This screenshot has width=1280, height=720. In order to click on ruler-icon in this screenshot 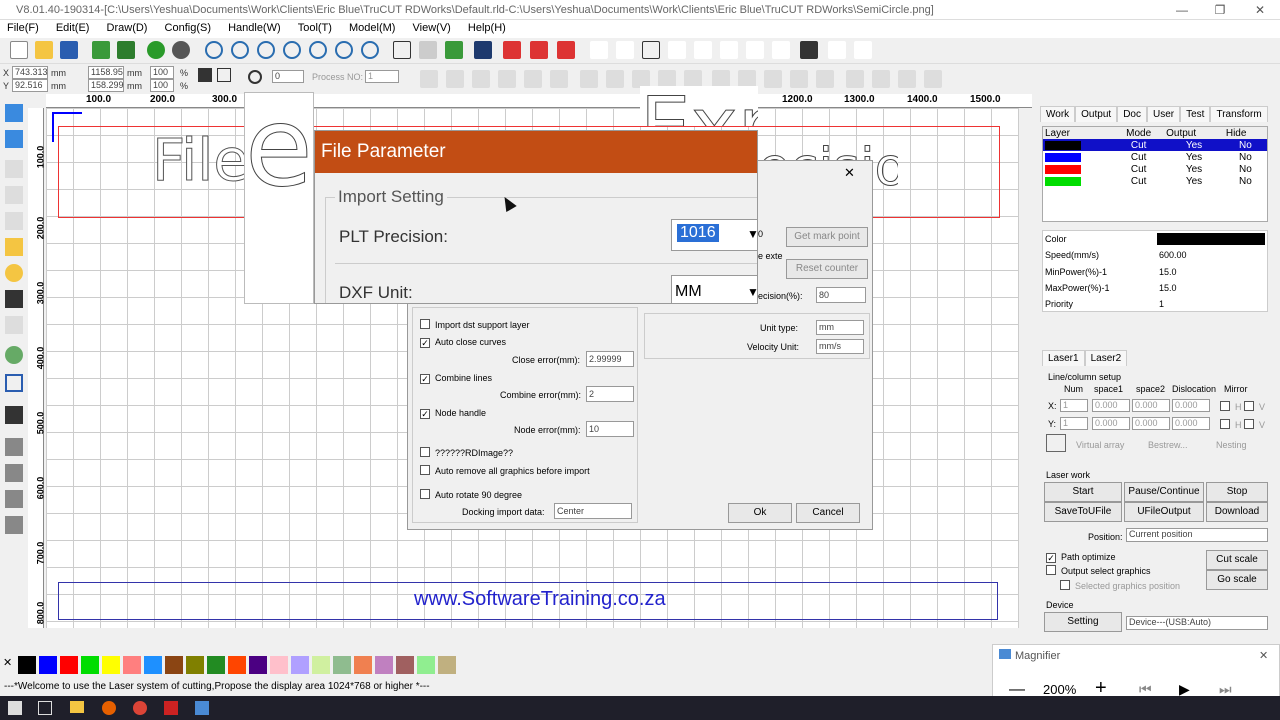, I will do `click(863, 50)`.